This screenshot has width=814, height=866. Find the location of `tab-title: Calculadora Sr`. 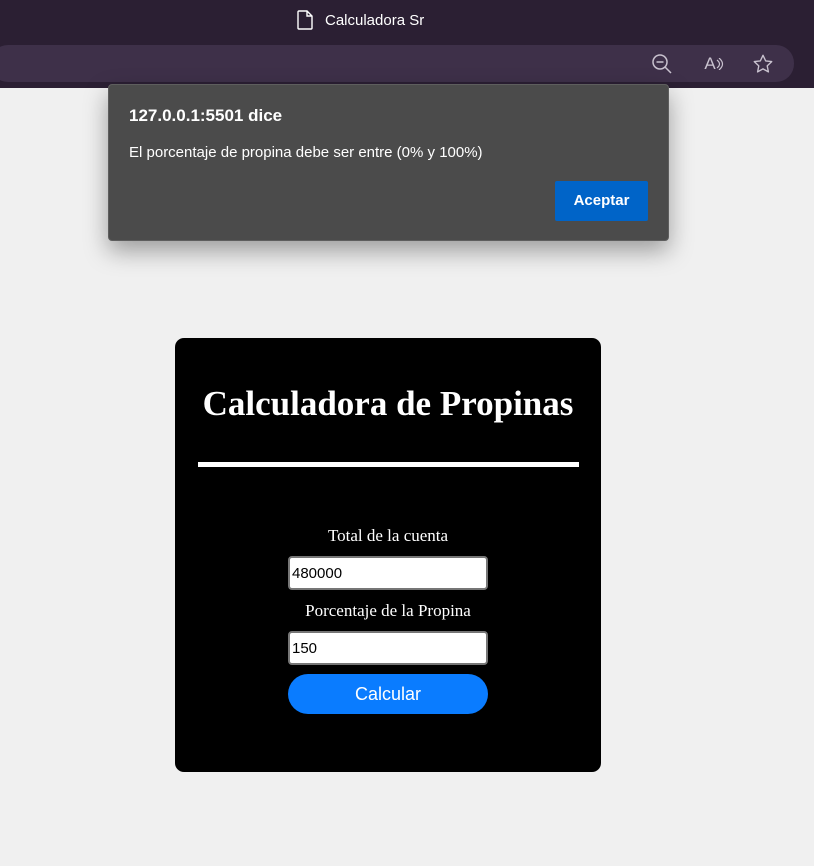

tab-title: Calculadora Sr is located at coordinates (375, 20).